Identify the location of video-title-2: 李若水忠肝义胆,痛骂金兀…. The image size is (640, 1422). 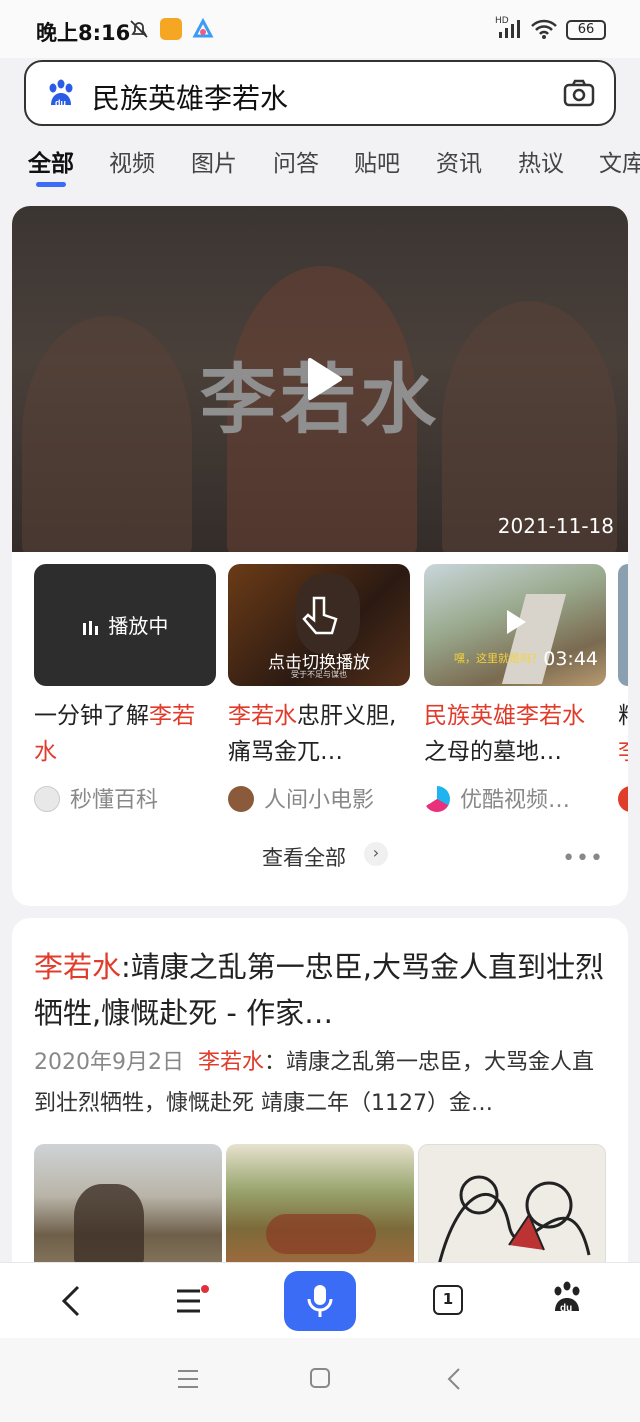
(318, 734).